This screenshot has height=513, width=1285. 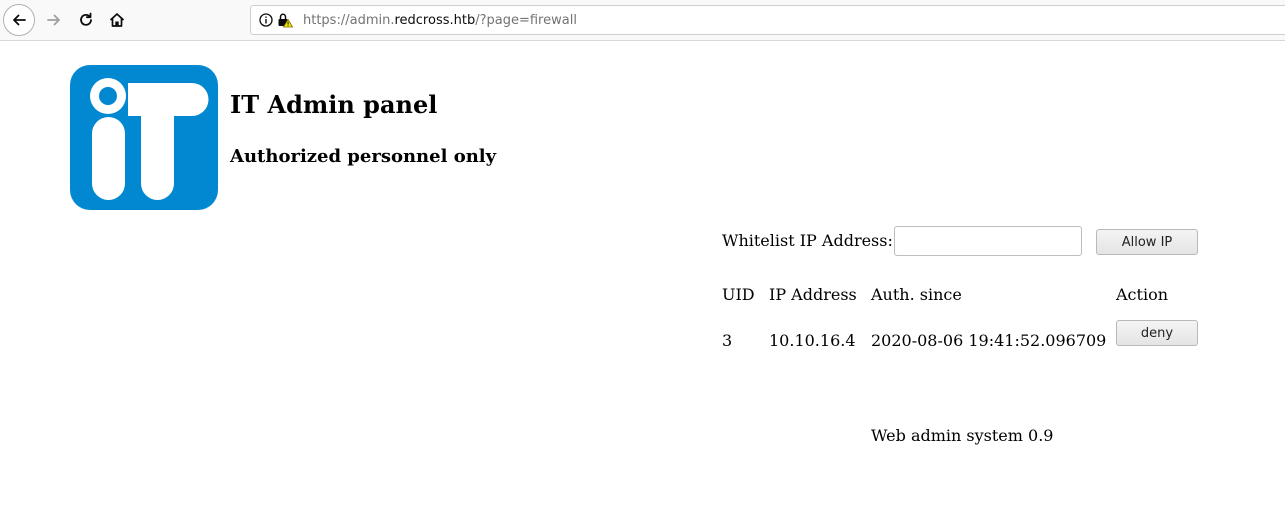 What do you see at coordinates (916, 294) in the screenshot?
I see `col-header-auth-since: Auth. since` at bounding box center [916, 294].